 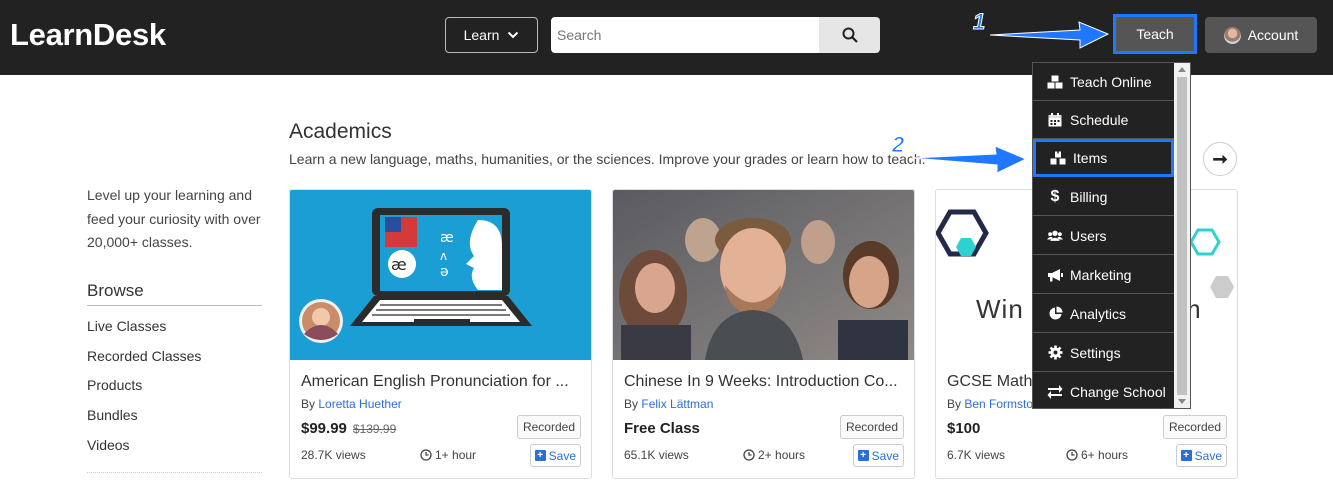 I want to click on course-price: $100, so click(x=963, y=428).